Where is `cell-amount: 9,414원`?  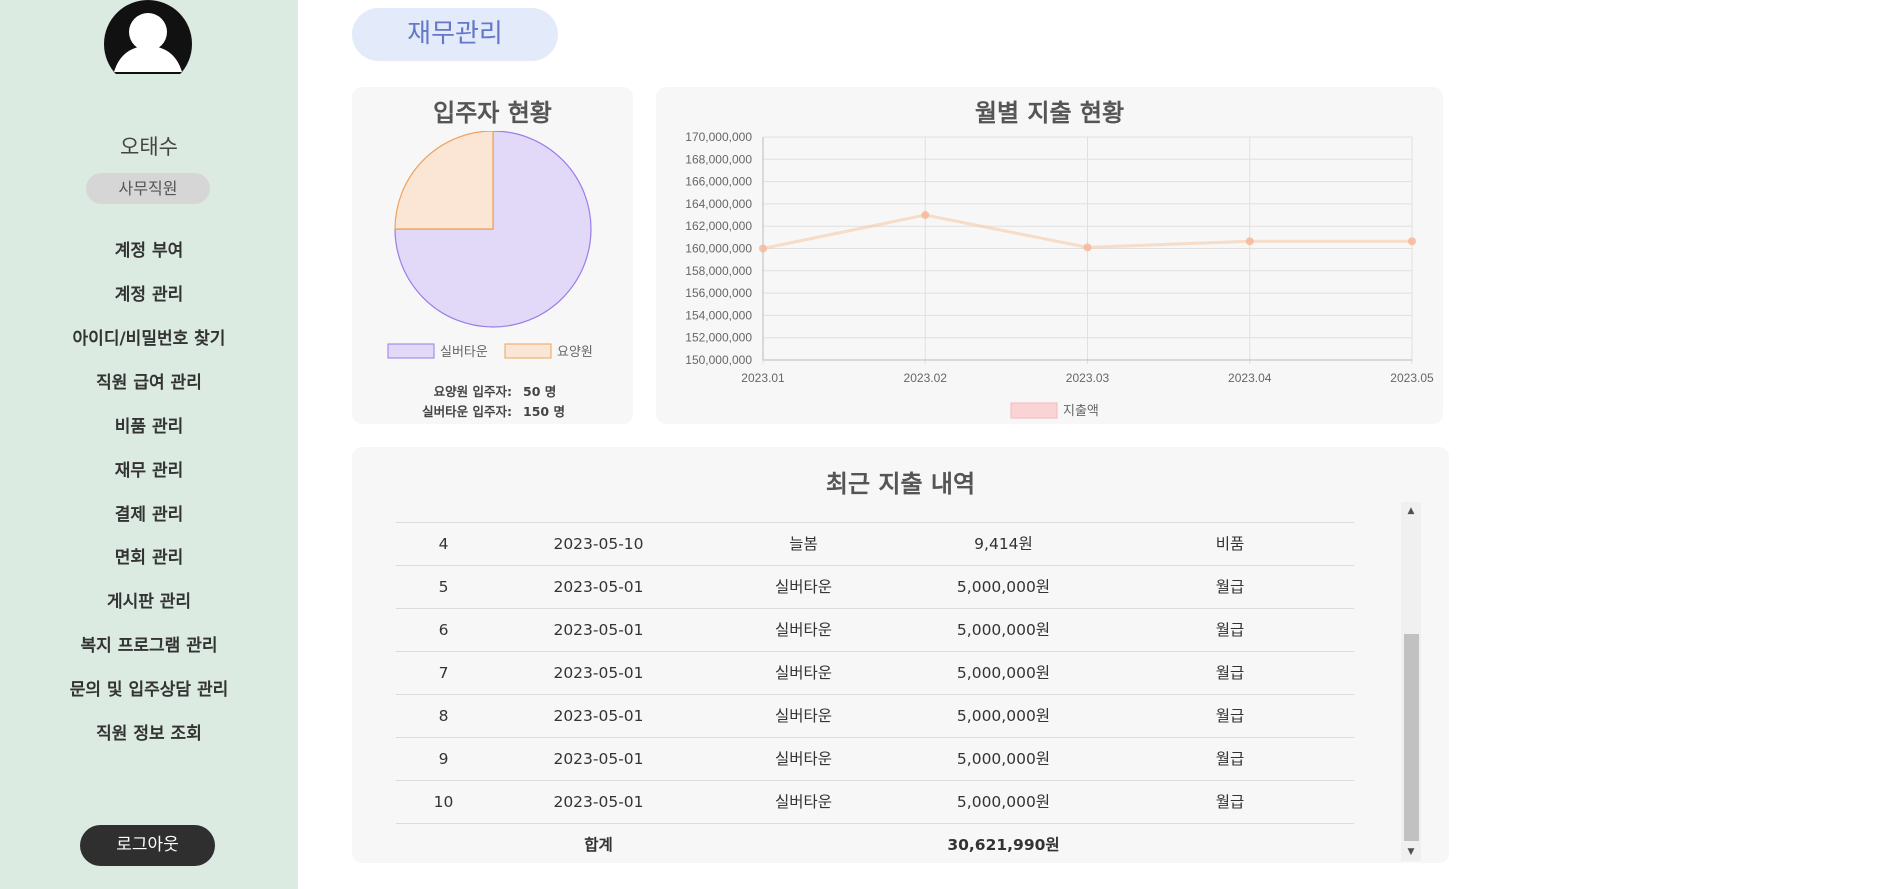 cell-amount: 9,414원 is located at coordinates (1003, 544).